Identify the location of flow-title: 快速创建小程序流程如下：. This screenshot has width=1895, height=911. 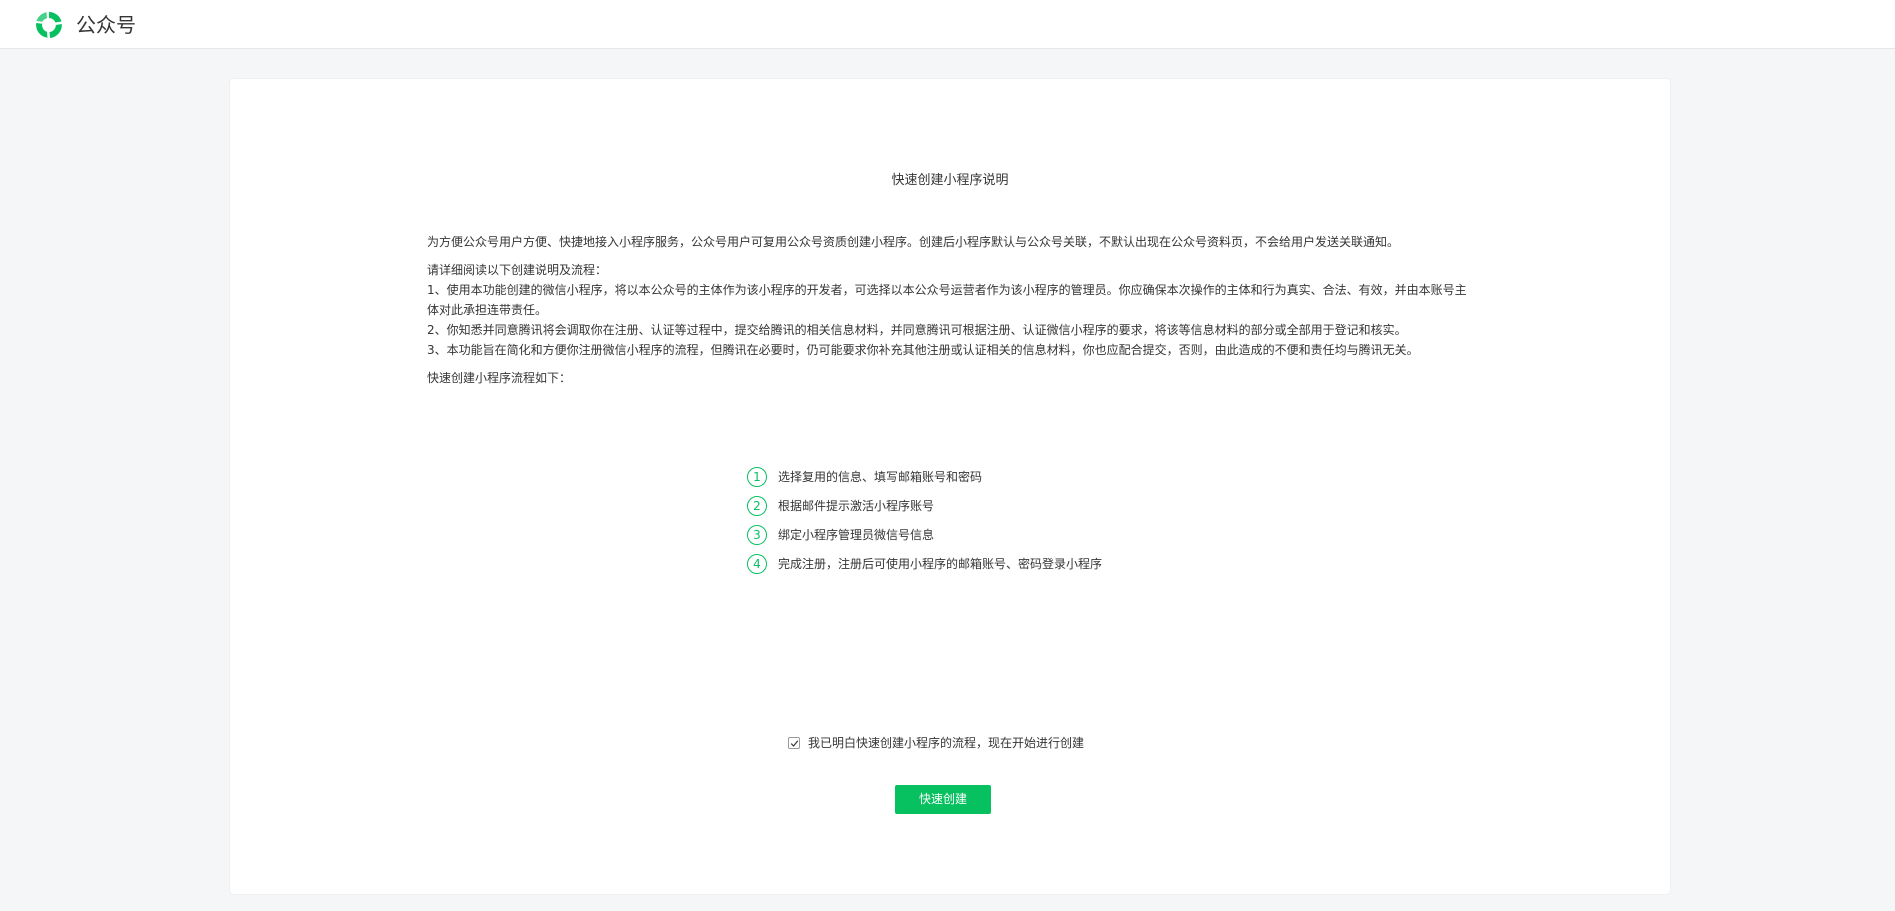
(499, 378).